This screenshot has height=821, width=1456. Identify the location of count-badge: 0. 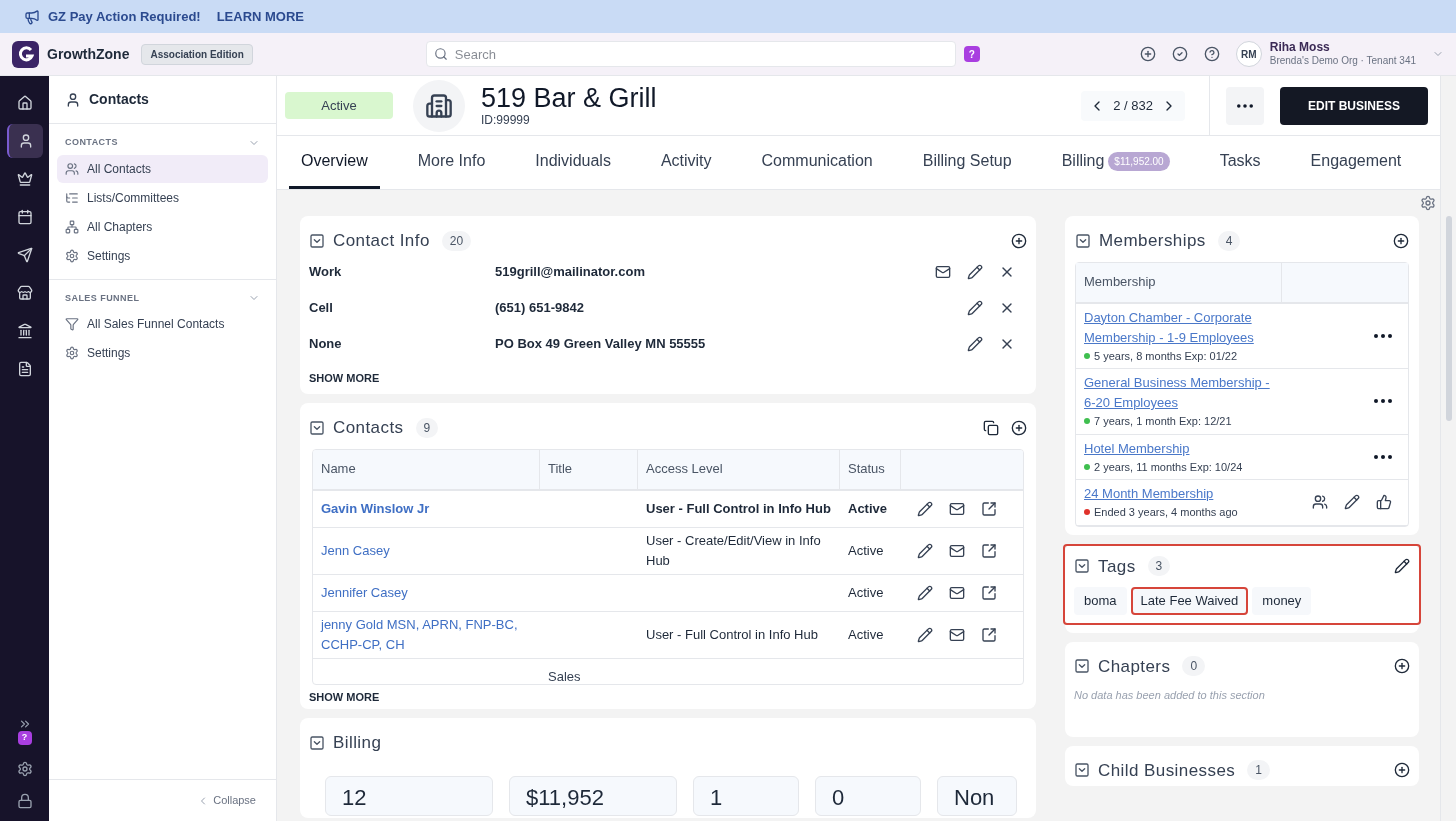
(1194, 666).